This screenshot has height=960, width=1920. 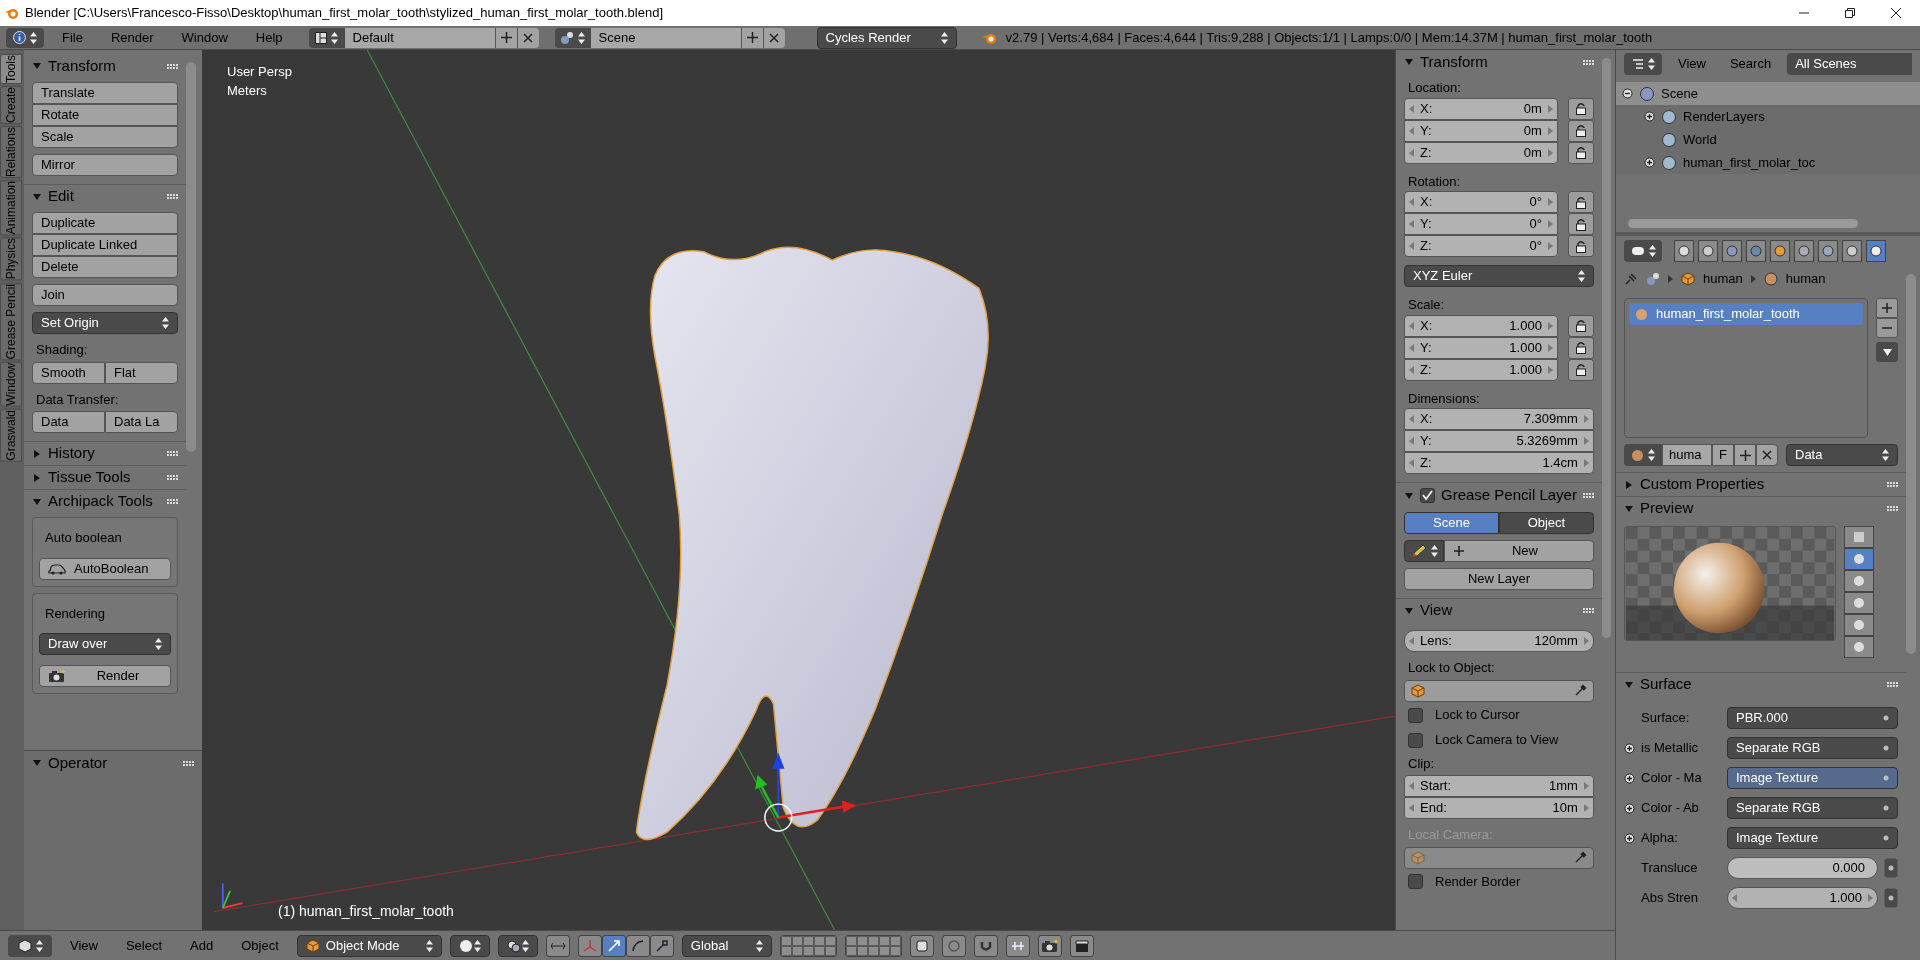 What do you see at coordinates (1802, 868) in the screenshot?
I see `slider: 0.000` at bounding box center [1802, 868].